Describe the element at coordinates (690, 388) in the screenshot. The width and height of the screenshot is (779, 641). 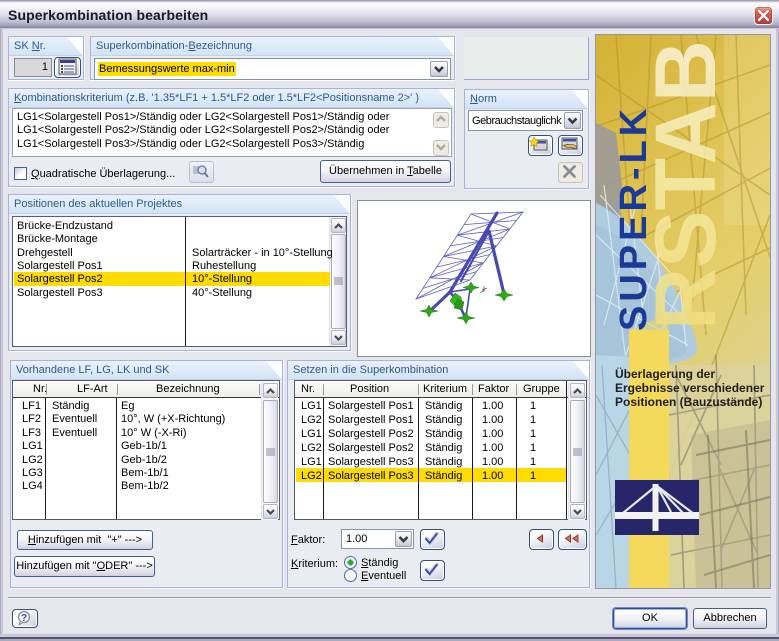
I see `svg-text: Ergebnisse verschiedener` at that location.